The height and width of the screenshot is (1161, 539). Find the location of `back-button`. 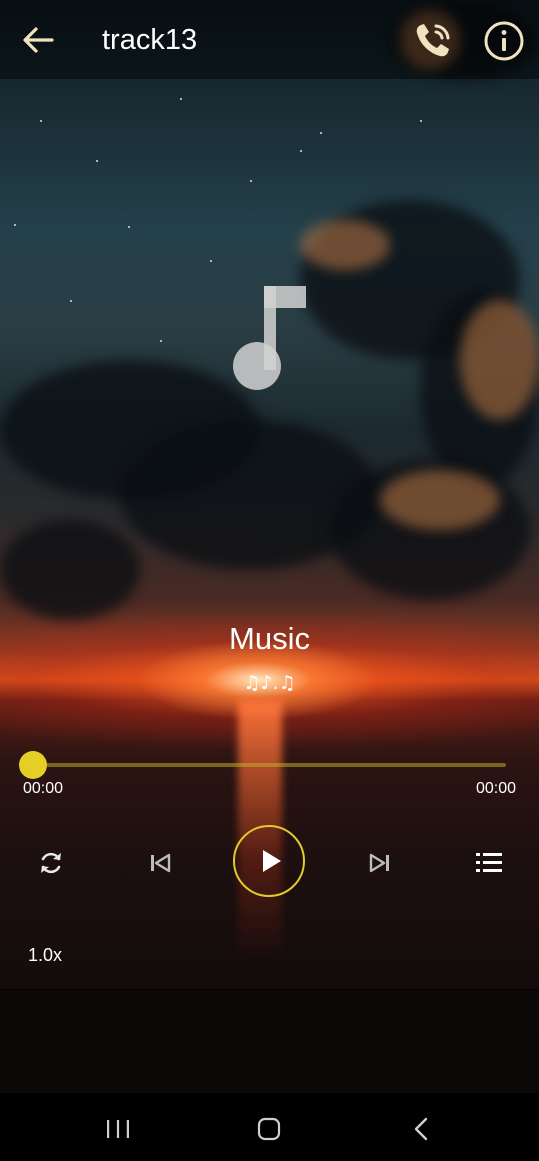

back-button is located at coordinates (38, 40).